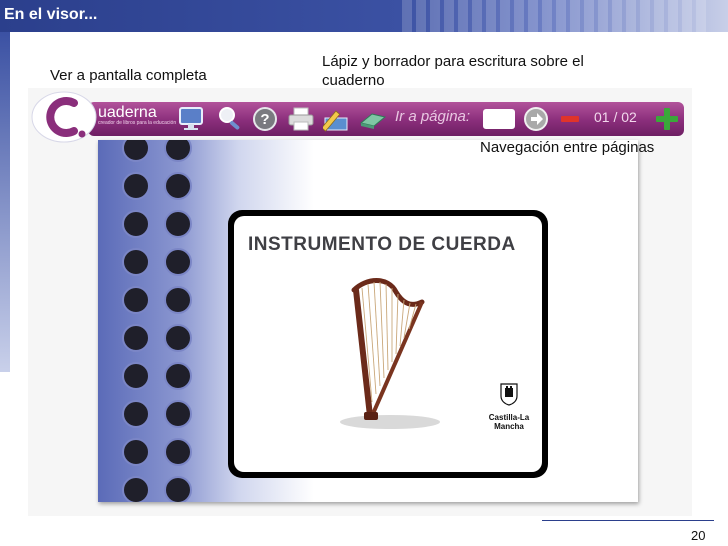  I want to click on pencil-icon, so click(335, 121).